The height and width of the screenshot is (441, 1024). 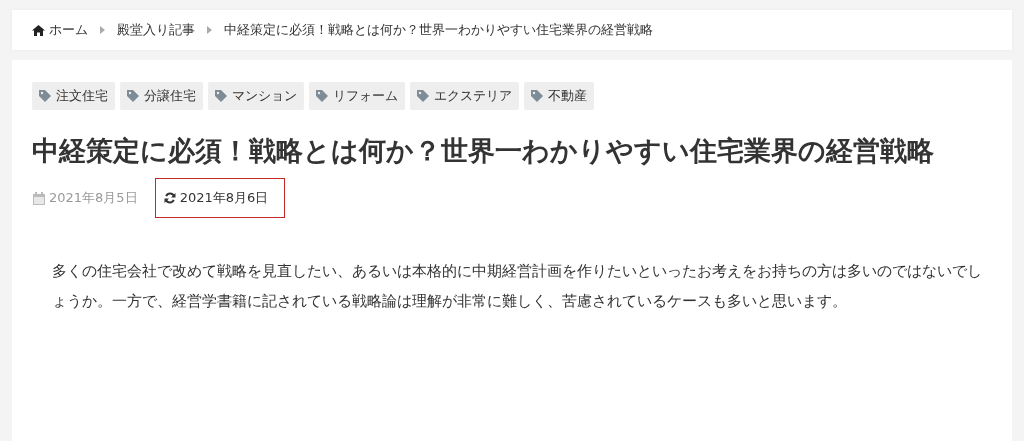 What do you see at coordinates (438, 30) in the screenshot?
I see `breadcrumb-current: 中経策定に必須！戦略とは何か？世界一わかりやすい住宅業界の経営戦略` at bounding box center [438, 30].